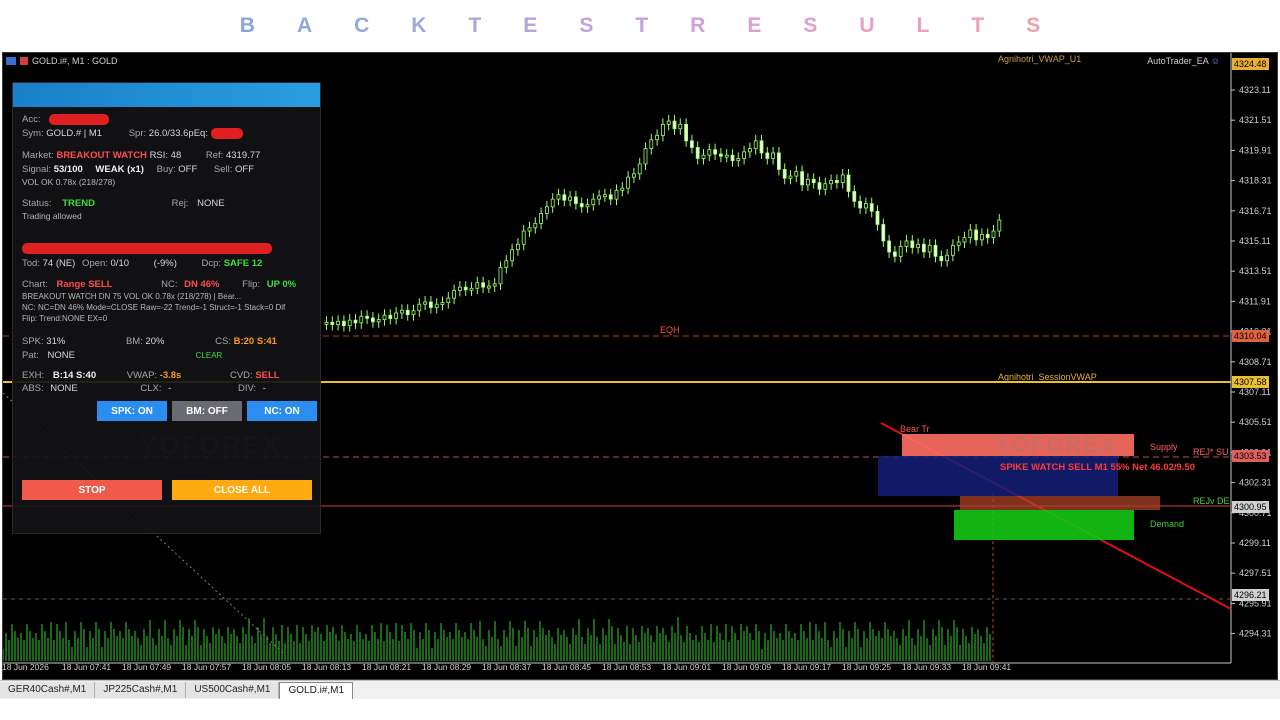  I want to click on chart-menu-icon, so click(11, 61).